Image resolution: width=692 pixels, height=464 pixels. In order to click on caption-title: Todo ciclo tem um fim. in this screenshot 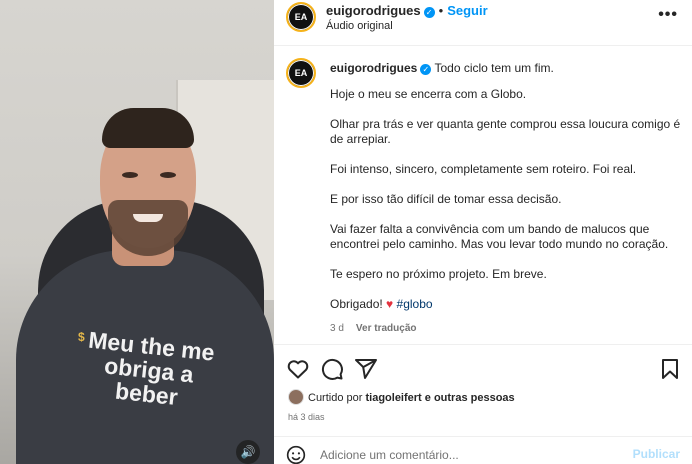, I will do `click(494, 68)`.